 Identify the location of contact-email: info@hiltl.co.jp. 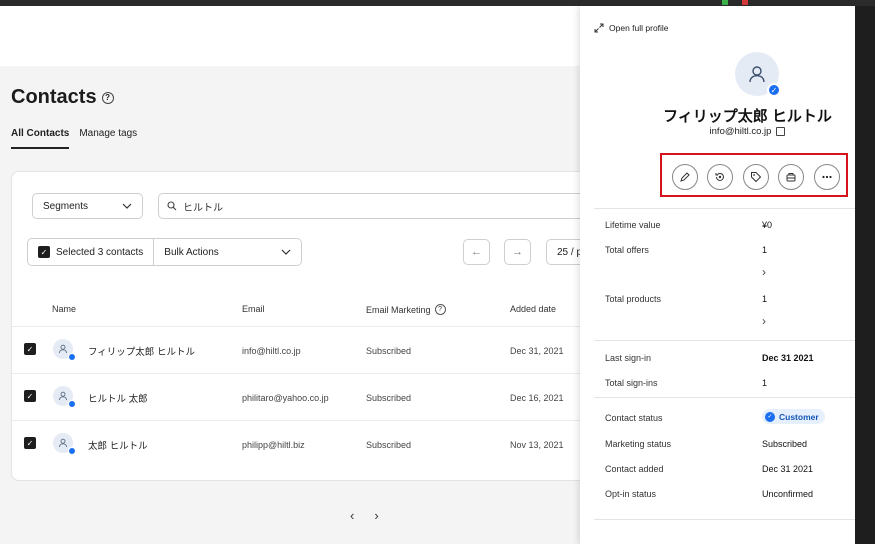
(271, 351).